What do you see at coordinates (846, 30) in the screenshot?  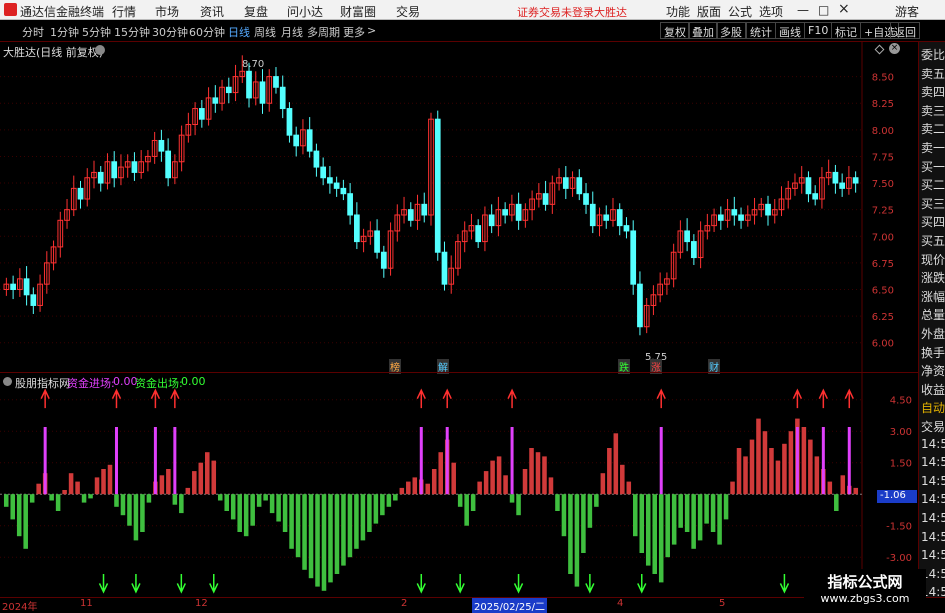 I see `mark-button: 标记` at bounding box center [846, 30].